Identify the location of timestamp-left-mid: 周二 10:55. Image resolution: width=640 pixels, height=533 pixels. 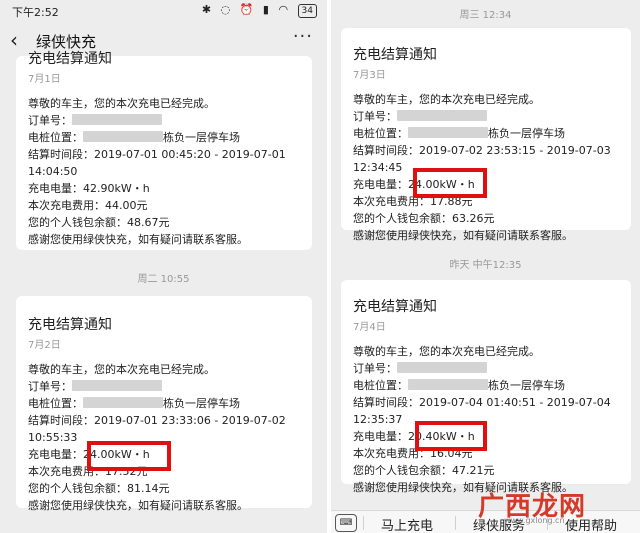
(163, 279).